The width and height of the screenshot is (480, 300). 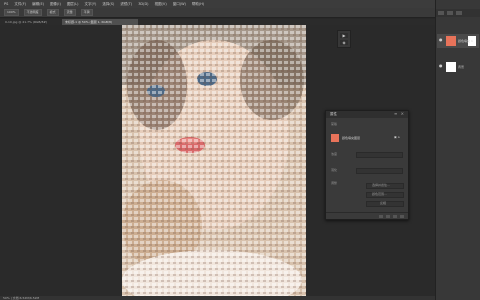 What do you see at coordinates (334, 154) in the screenshot?
I see `density-label: 浓度` at bounding box center [334, 154].